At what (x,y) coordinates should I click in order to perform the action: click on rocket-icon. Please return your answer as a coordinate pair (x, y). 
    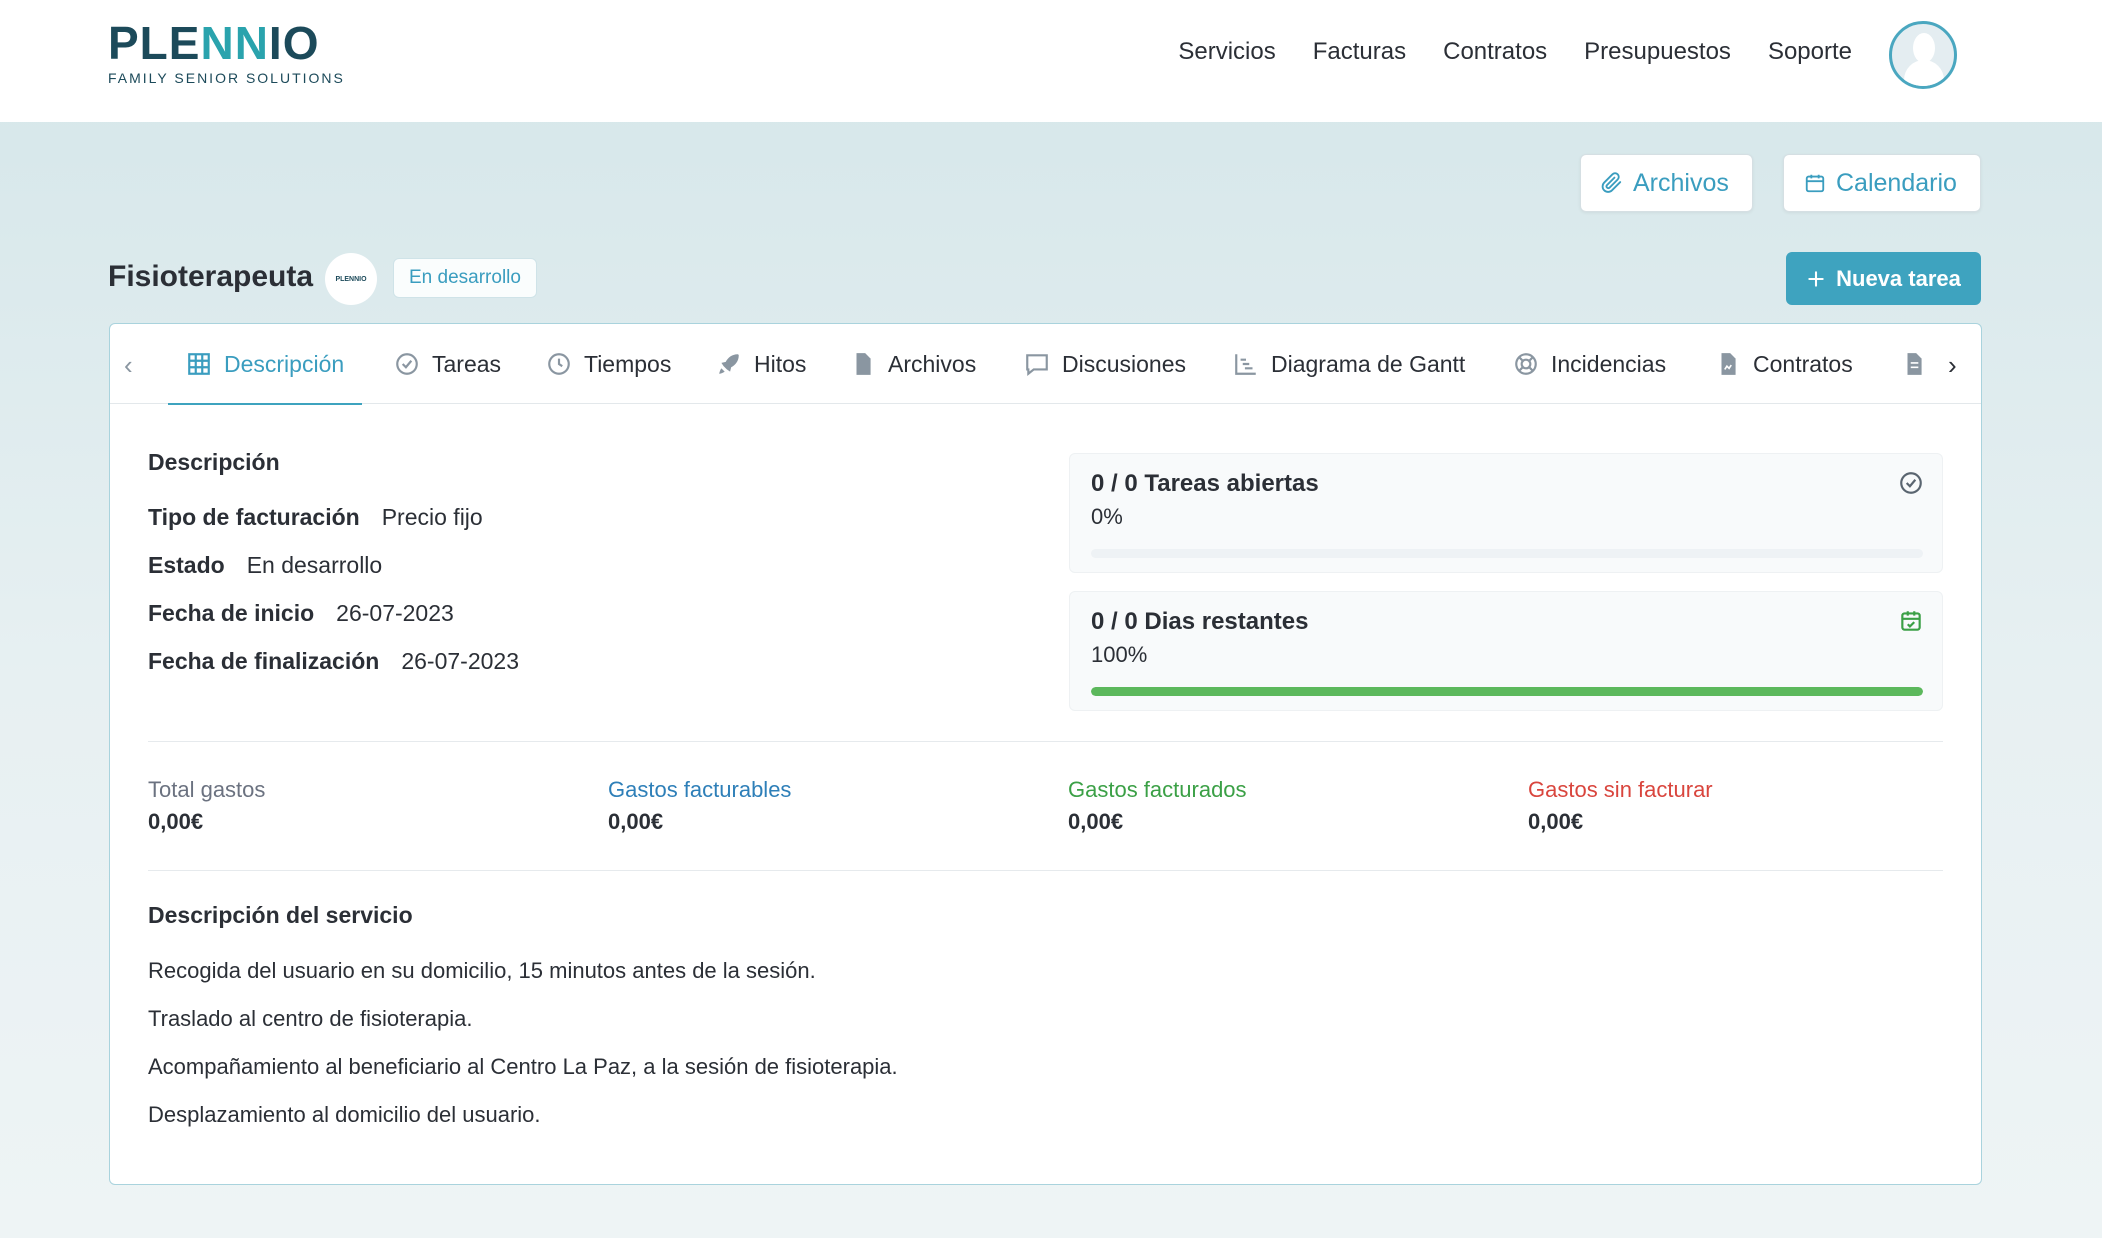
    Looking at the image, I should click on (729, 364).